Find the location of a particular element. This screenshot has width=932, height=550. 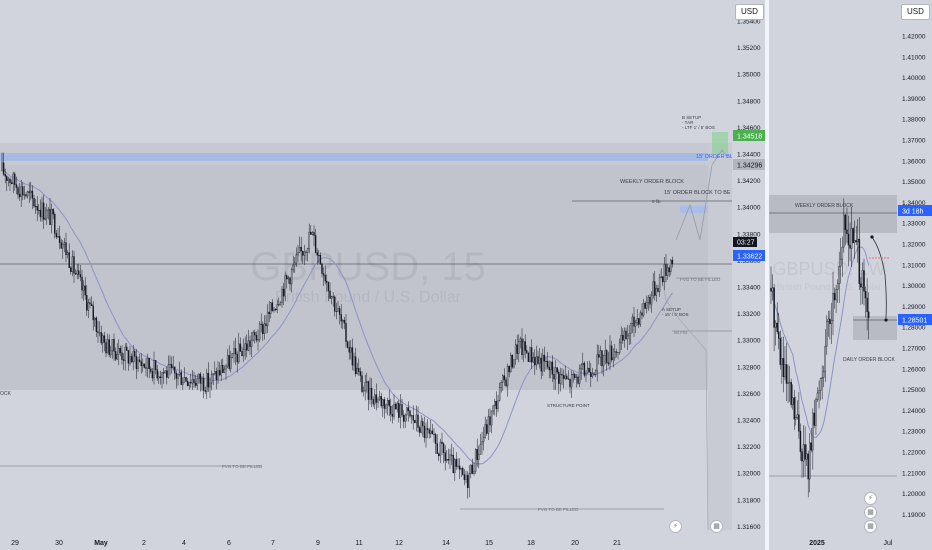

time-axis-15m: 29 30 May 2 4 6 7 9 11 12 14 15 18 20 21 is located at coordinates (316, 543).